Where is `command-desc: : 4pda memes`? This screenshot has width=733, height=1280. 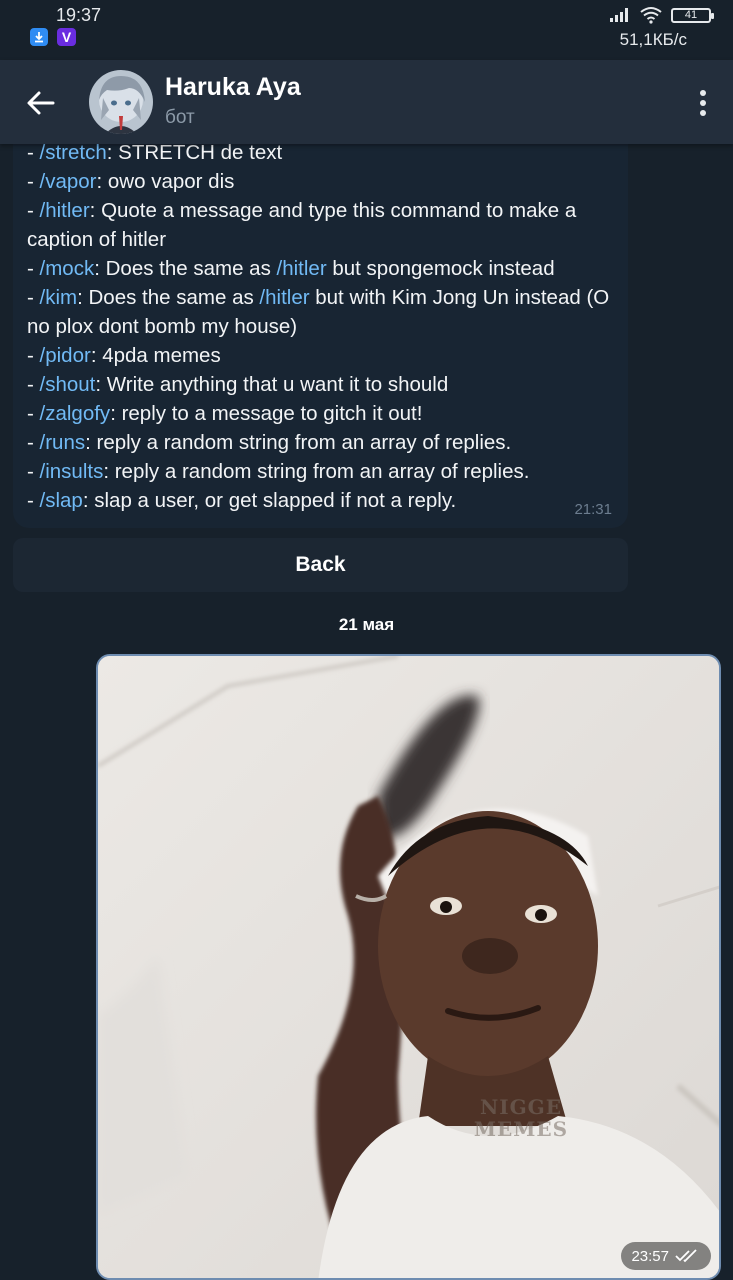
command-desc: : 4pda memes is located at coordinates (155, 355).